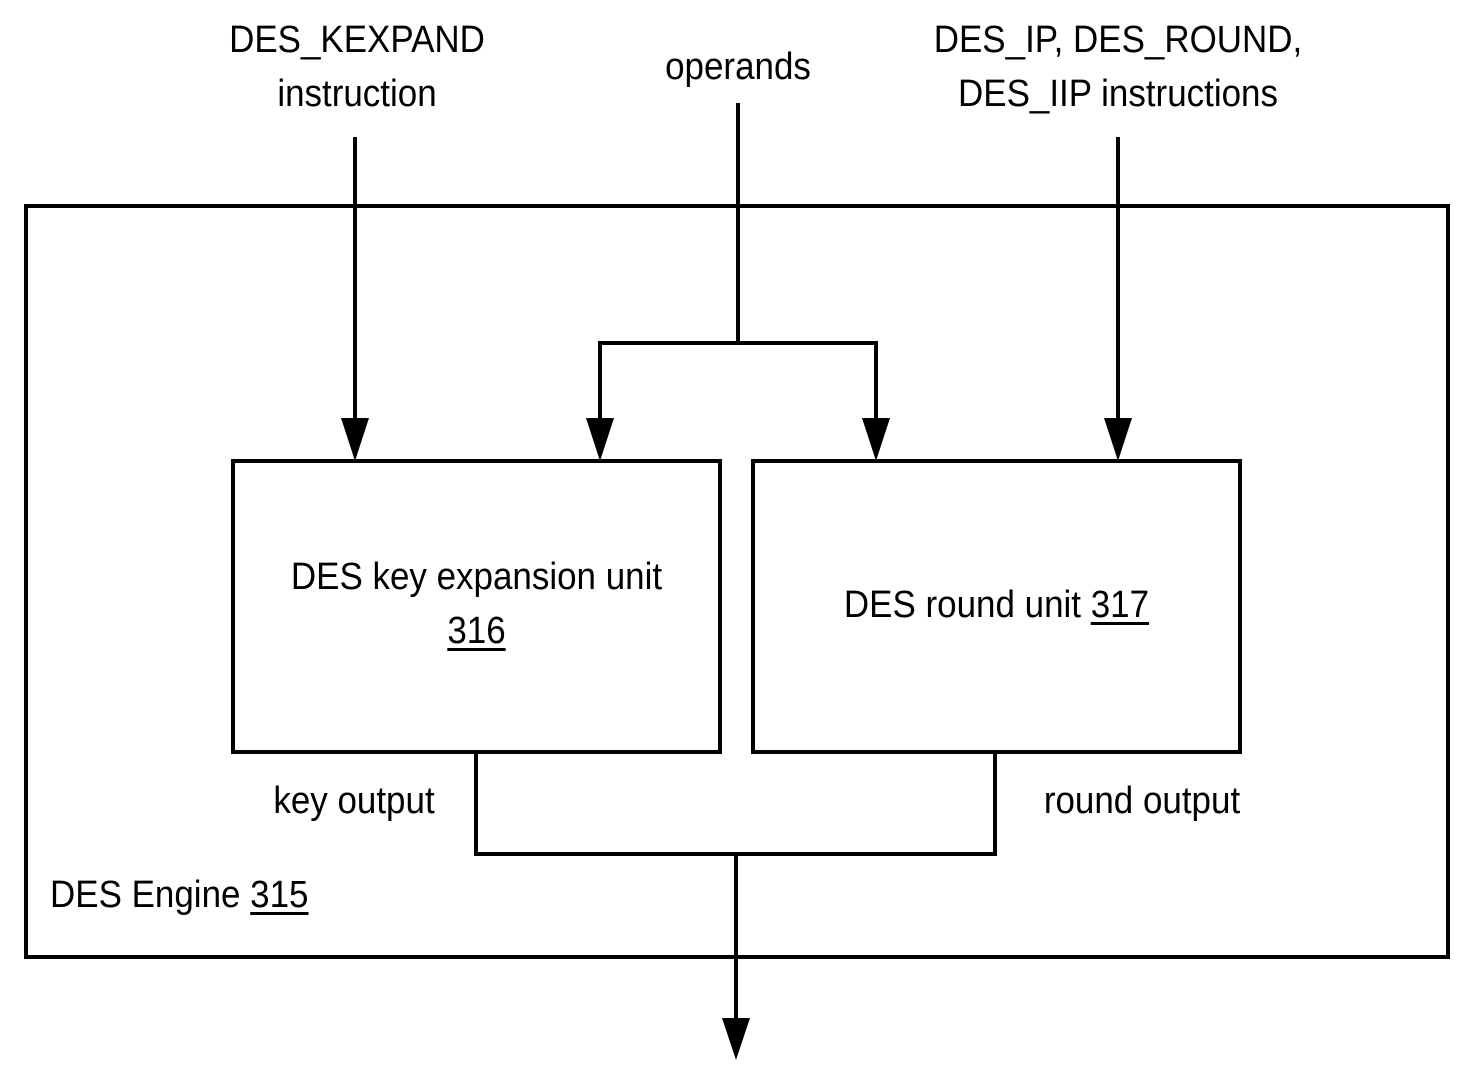  I want to click on key-output-label: key output, so click(354, 801).